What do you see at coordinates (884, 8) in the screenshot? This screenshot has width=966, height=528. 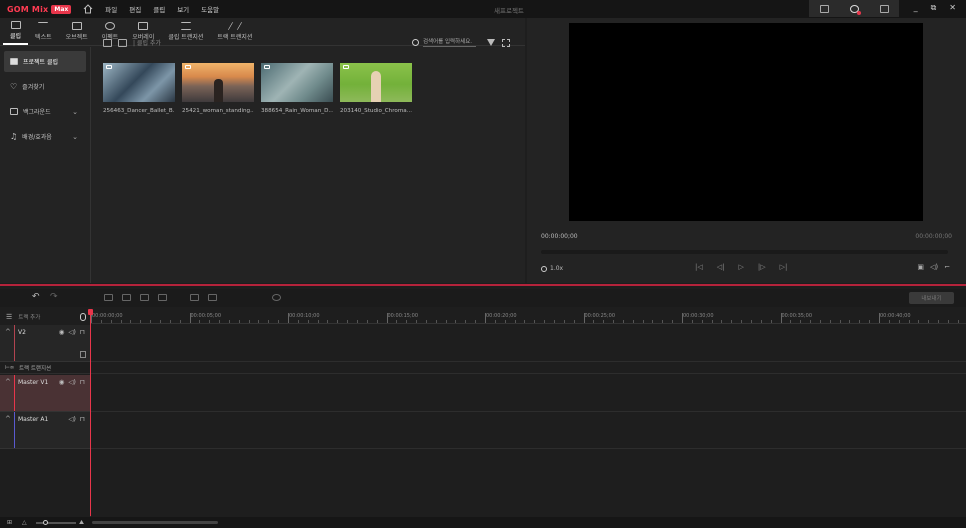 I see `save-icon` at bounding box center [884, 8].